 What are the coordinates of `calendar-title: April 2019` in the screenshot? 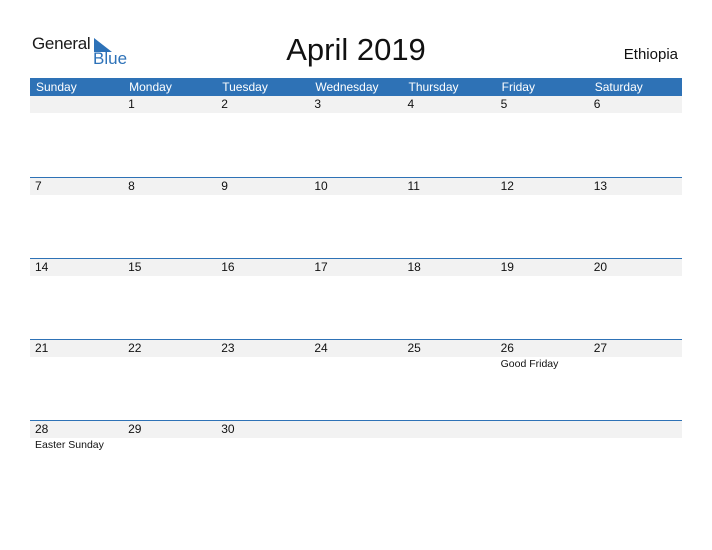 It's located at (356, 49).